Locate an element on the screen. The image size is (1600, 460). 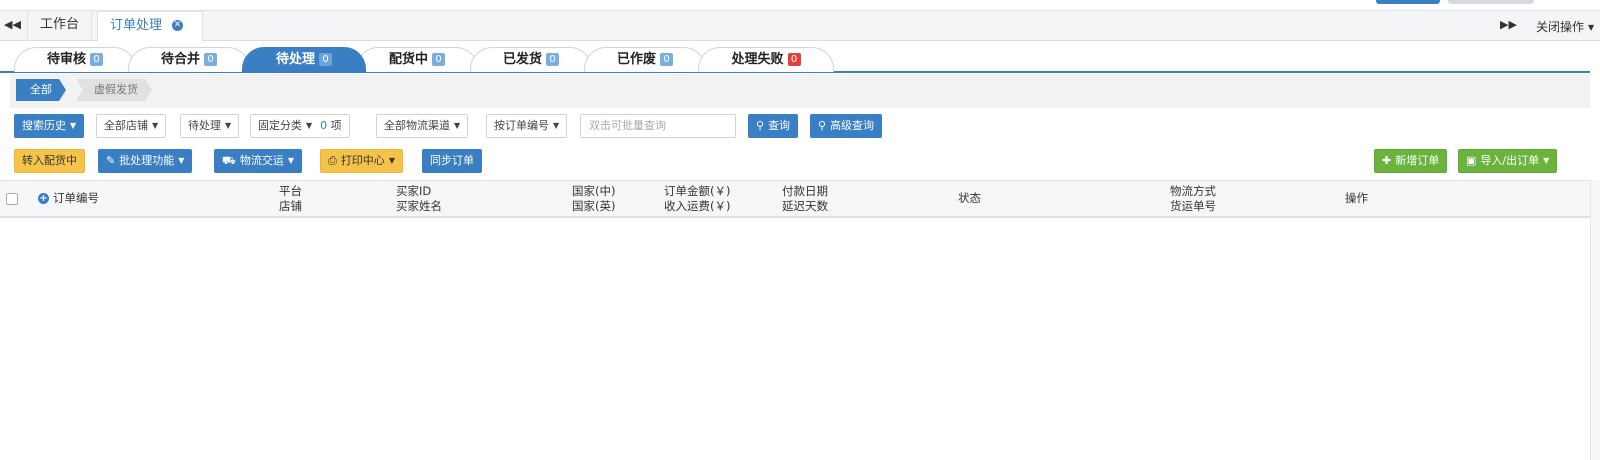
new-order-button: ✚ 新增订单 is located at coordinates (1411, 161).